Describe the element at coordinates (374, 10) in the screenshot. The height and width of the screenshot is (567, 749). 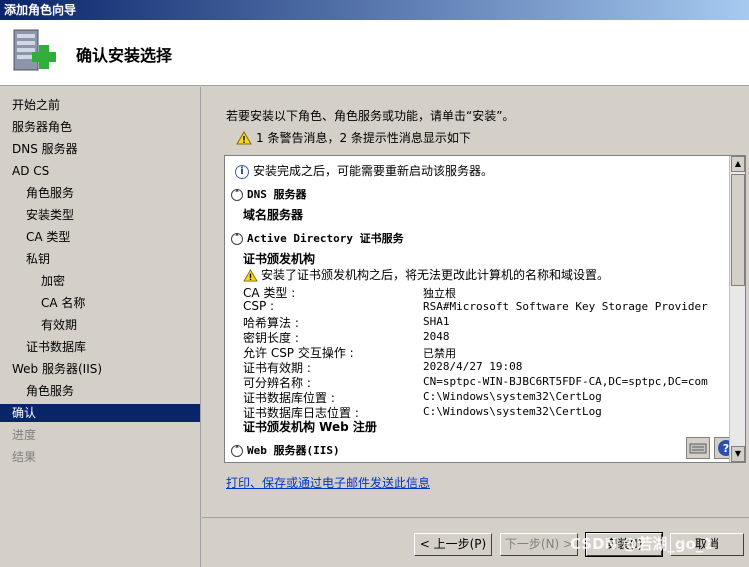
I see `window-titlebar: 添加角色向导` at that location.